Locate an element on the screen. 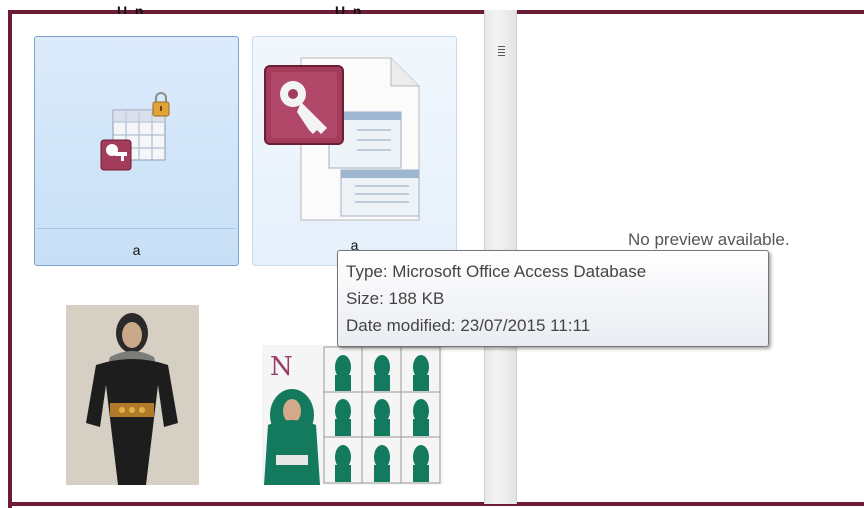 This screenshot has width=864, height=508. hijab-dress-drawing-image is located at coordinates (132, 395).